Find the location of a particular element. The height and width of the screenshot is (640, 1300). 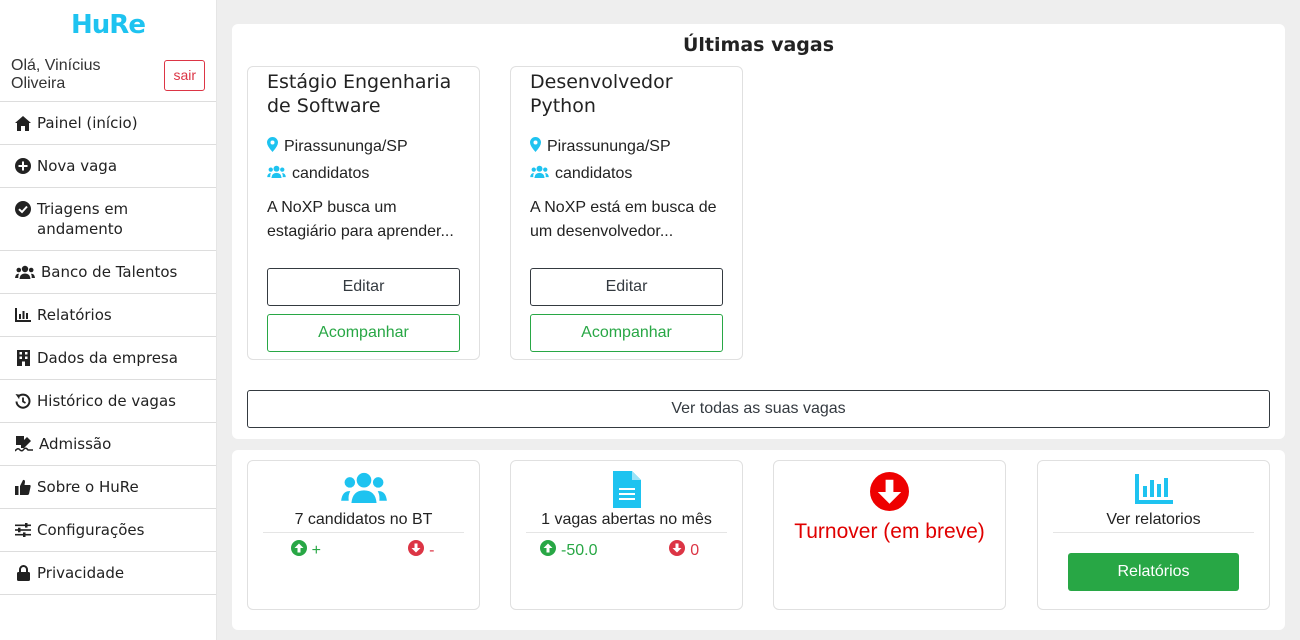

stat-trend-row: -50.0 0 is located at coordinates (626, 550).